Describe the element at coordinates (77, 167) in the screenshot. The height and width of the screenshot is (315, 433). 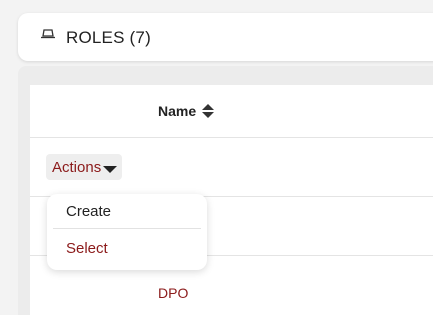
I see `actions-label: Actions` at that location.